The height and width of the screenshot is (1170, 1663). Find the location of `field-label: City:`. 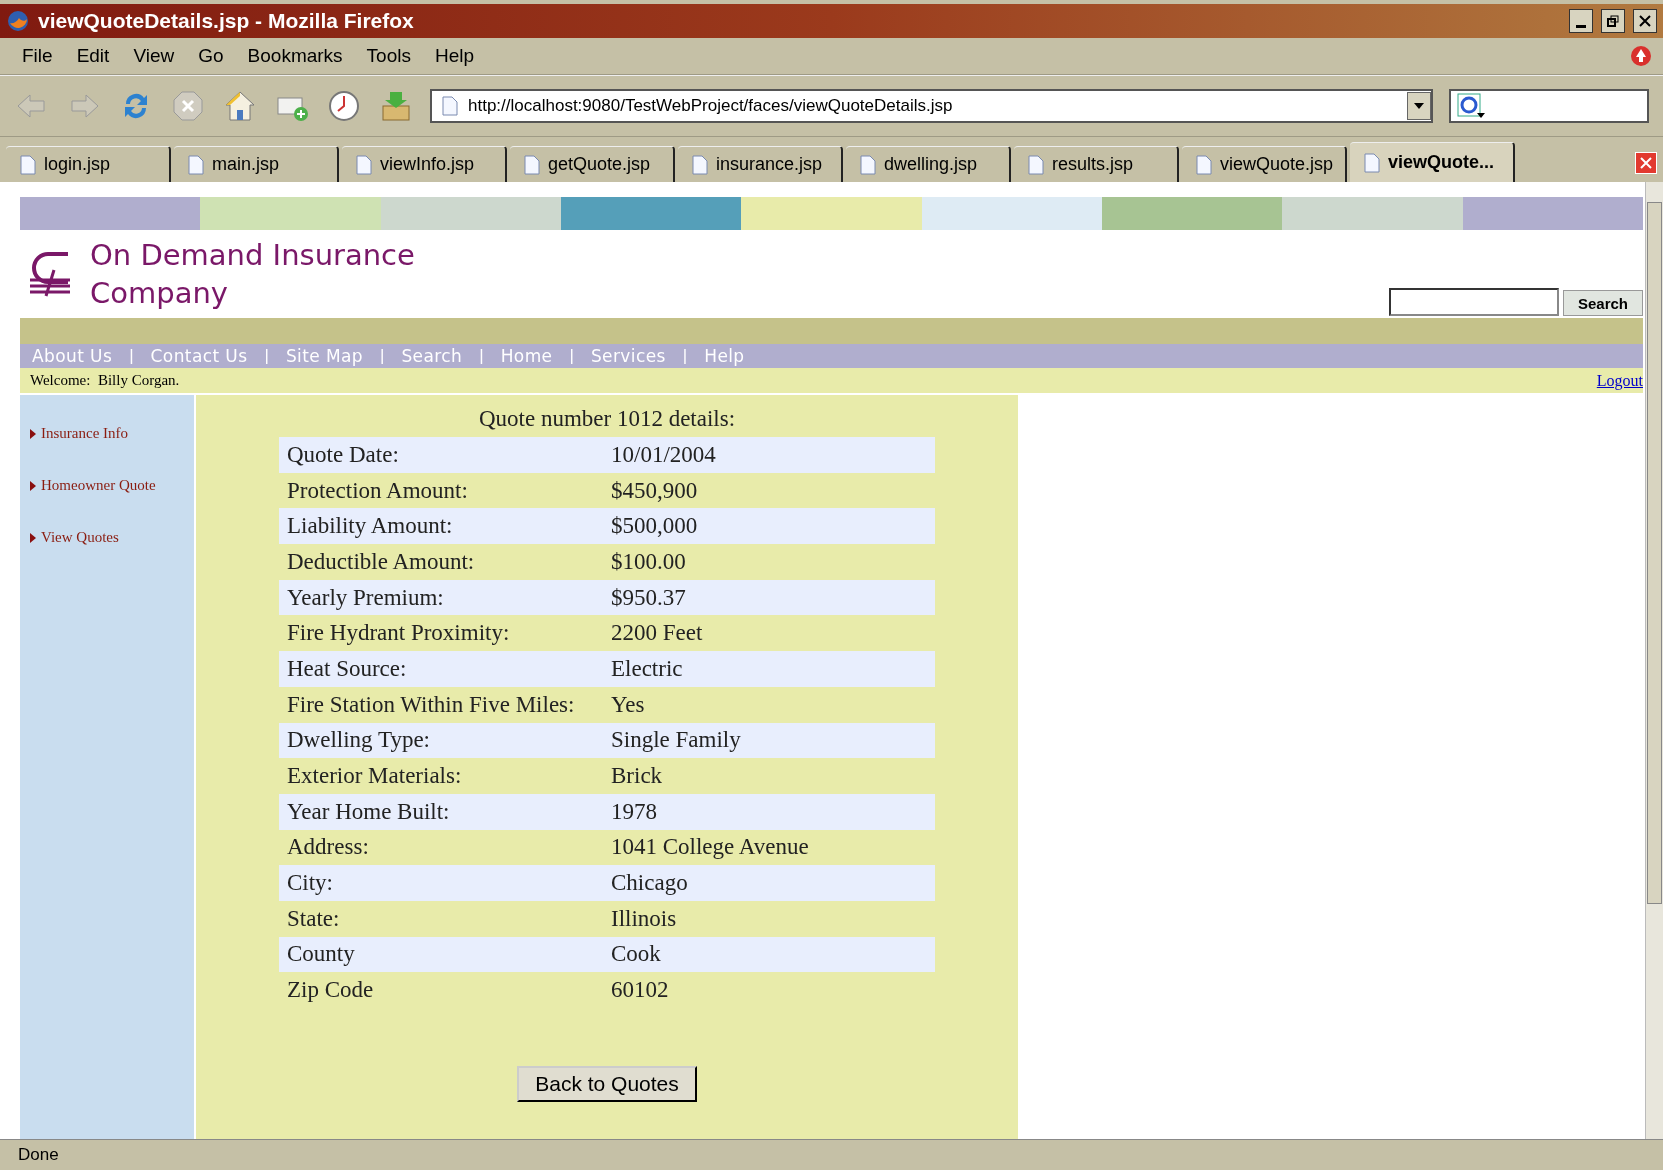

field-label: City: is located at coordinates (310, 883).